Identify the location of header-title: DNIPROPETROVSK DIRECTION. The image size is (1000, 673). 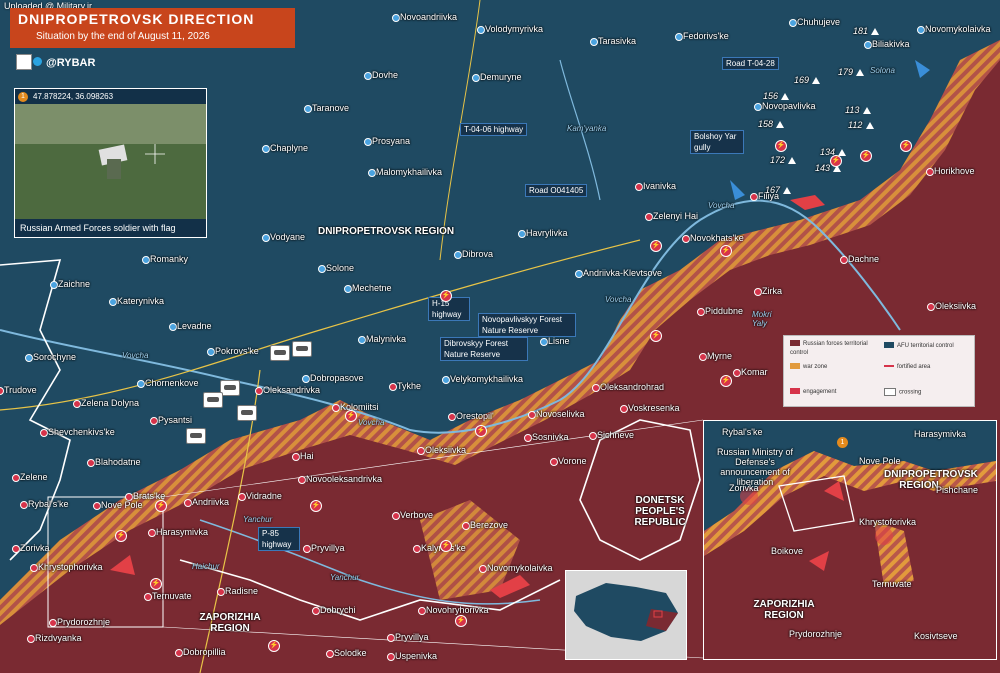
(136, 19).